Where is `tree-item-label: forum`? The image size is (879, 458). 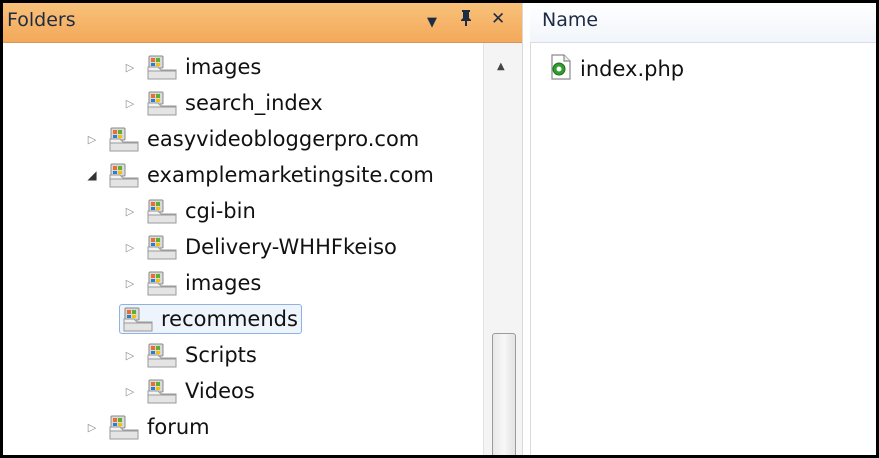
tree-item-label: forum is located at coordinates (178, 427).